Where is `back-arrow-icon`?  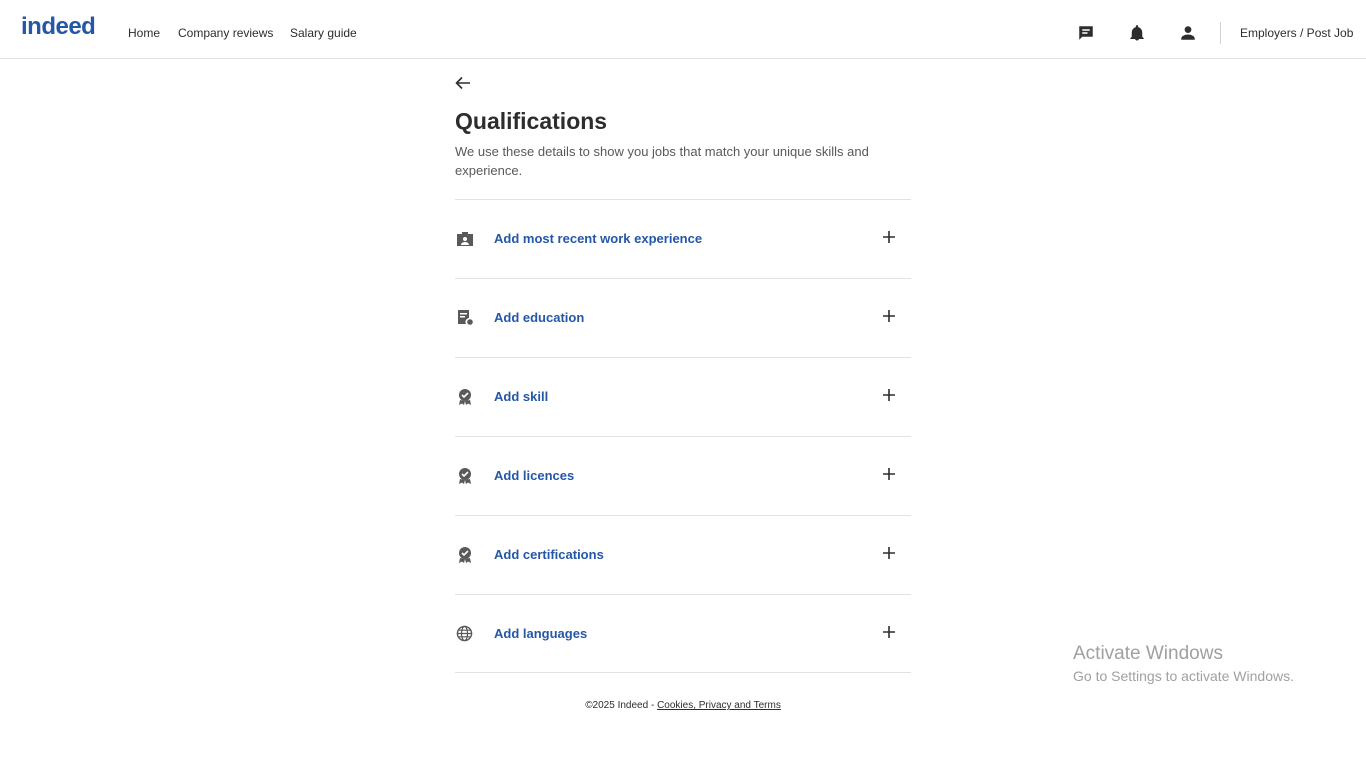
back-arrow-icon is located at coordinates (463, 83).